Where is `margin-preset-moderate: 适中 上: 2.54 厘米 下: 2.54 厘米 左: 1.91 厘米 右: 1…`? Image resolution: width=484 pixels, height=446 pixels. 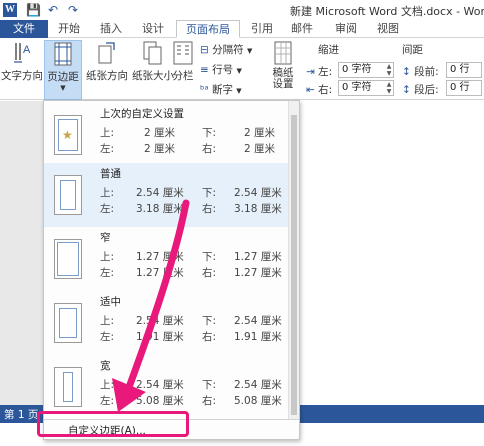 margin-preset-moderate: 适中 上: 2.54 厘米 下: 2.54 厘米 左: 1.91 厘米 右: 1… is located at coordinates (166, 323).